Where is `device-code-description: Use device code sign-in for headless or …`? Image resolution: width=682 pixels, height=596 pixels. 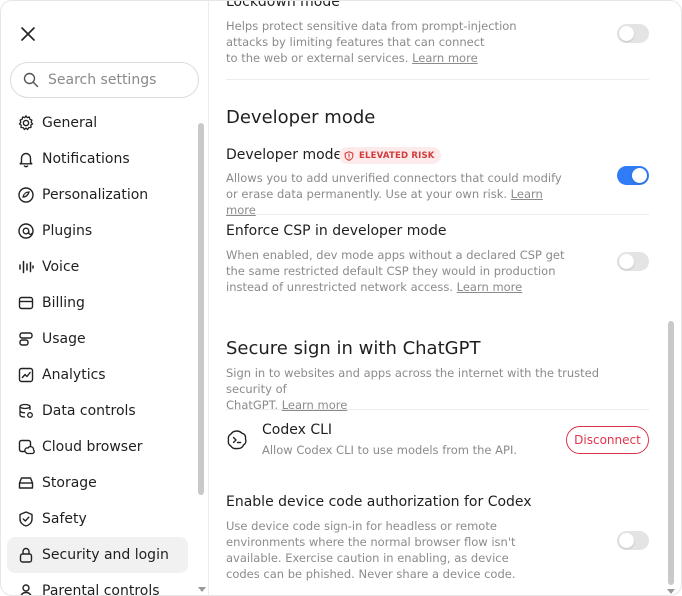
device-code-description: Use device code sign-in for headless or … is located at coordinates (376, 550).